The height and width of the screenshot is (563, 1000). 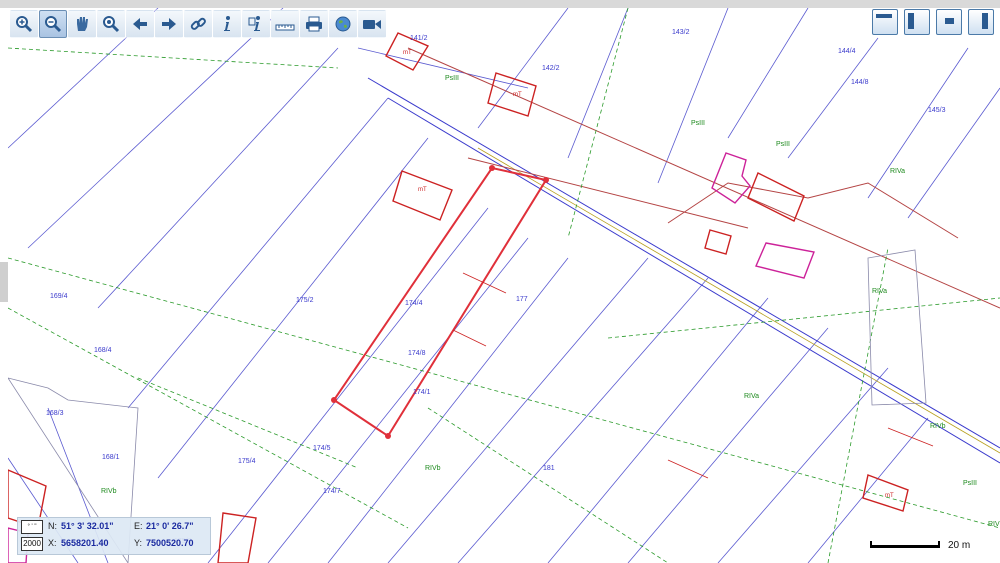 What do you see at coordinates (32, 527) in the screenshot?
I see `coordinate-format-toggle: ° ' "` at bounding box center [32, 527].